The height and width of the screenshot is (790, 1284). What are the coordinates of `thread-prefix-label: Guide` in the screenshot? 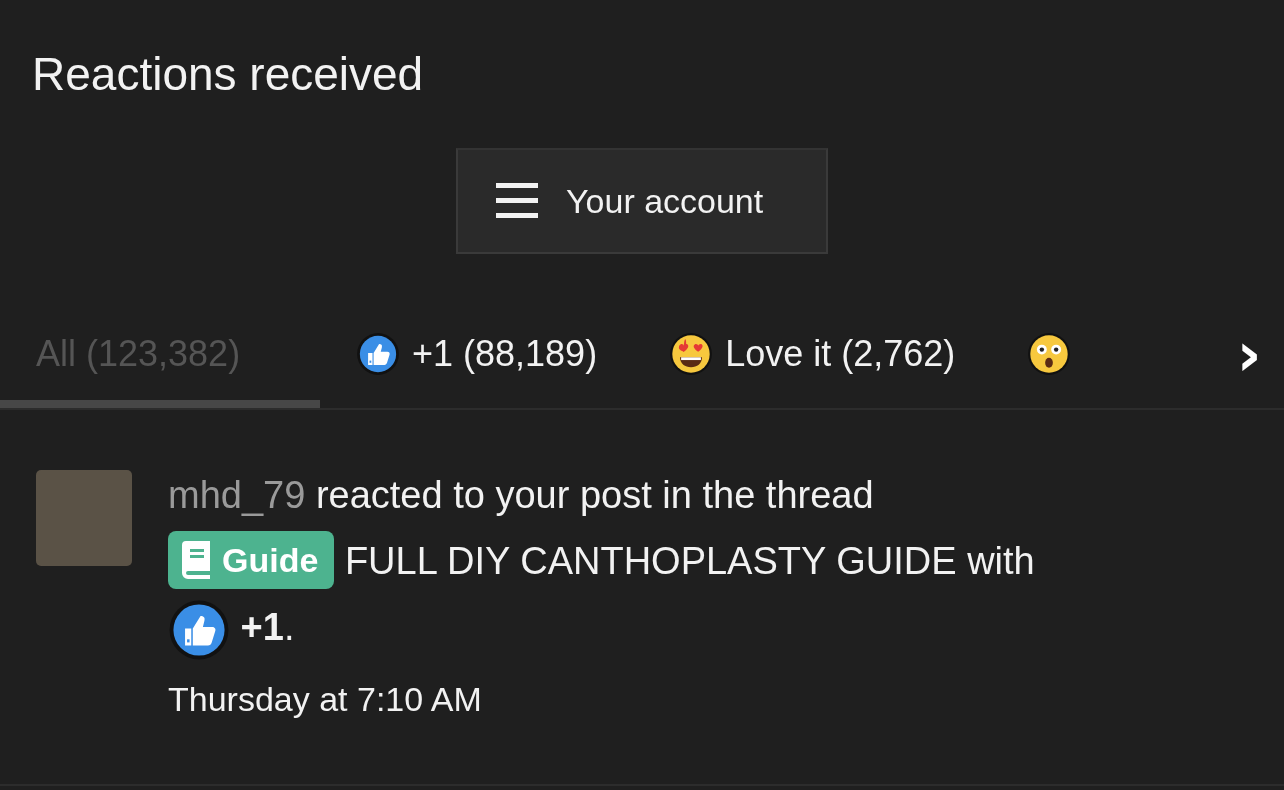 It's located at (251, 559).